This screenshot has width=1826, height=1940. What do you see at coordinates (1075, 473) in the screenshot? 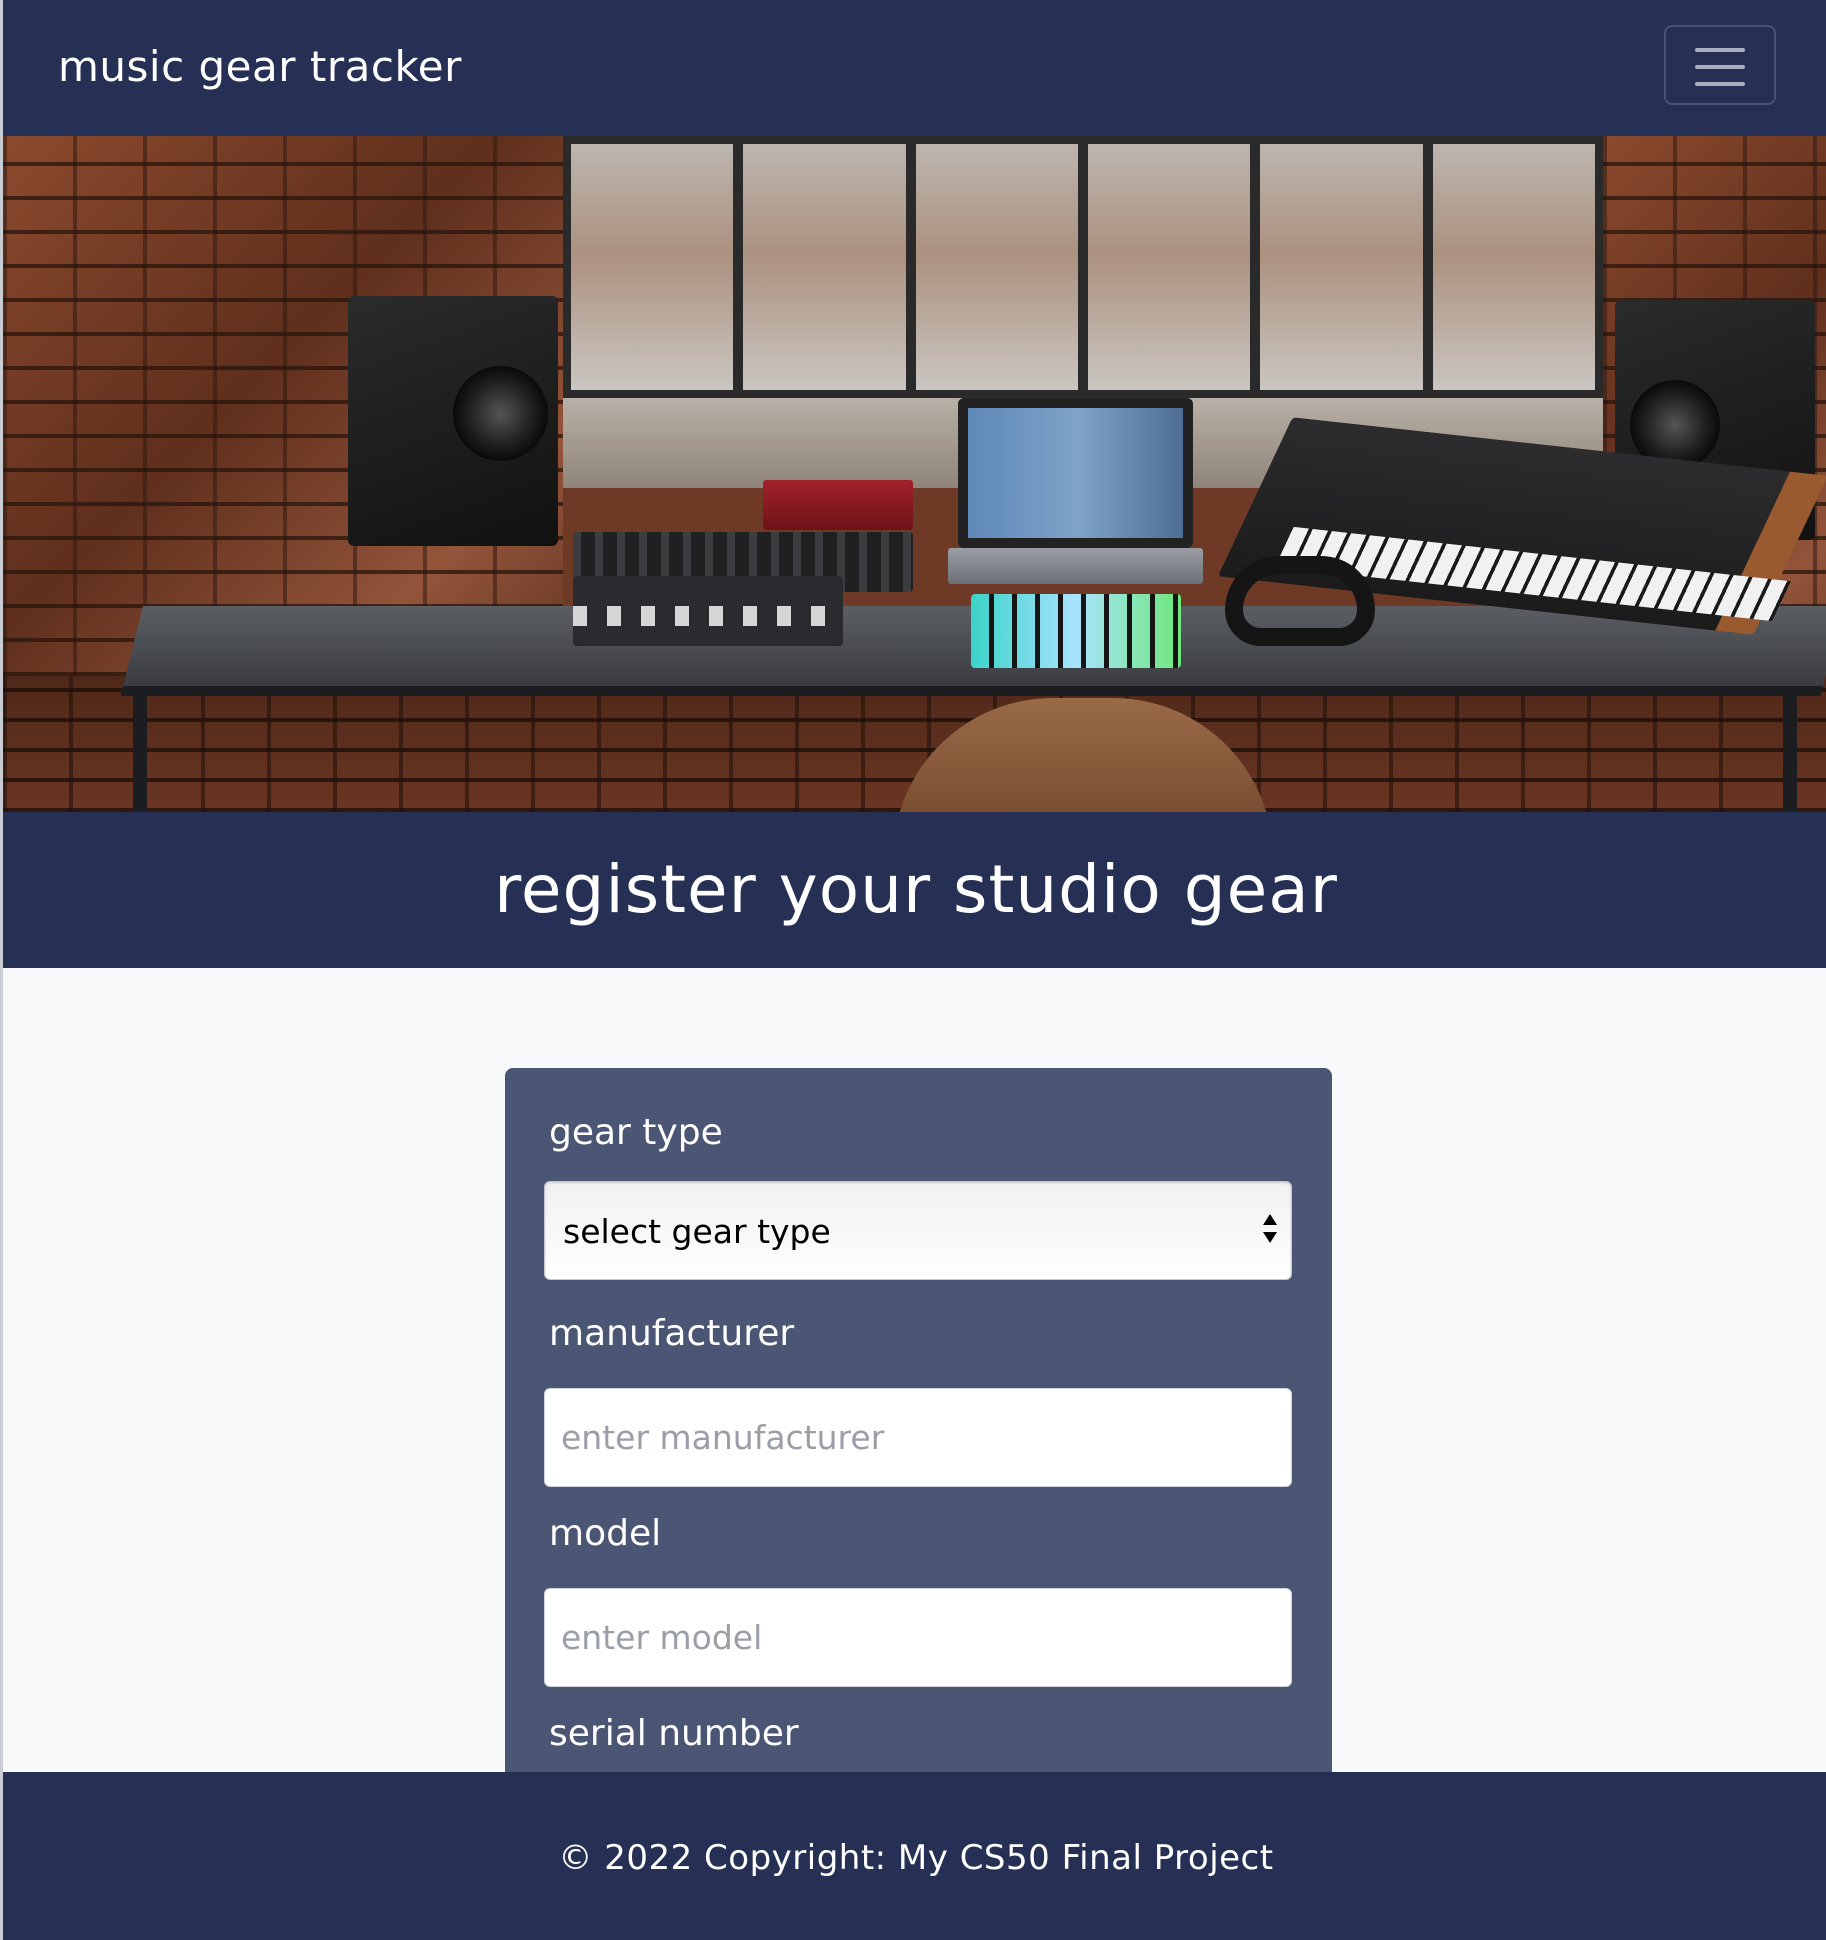
I see `laptop` at bounding box center [1075, 473].